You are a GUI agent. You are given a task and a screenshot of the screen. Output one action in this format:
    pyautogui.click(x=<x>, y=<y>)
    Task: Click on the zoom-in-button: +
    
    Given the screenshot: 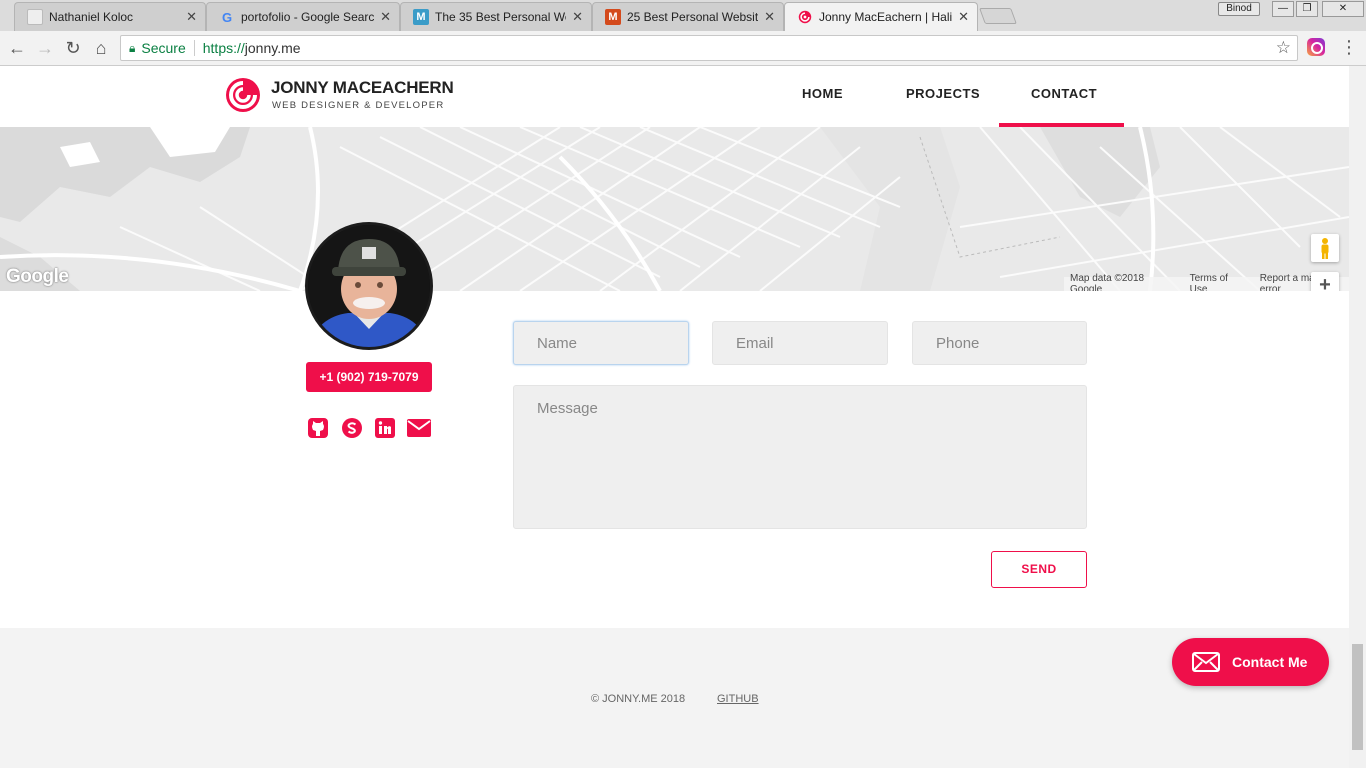 What is the action you would take?
    pyautogui.click(x=1325, y=281)
    